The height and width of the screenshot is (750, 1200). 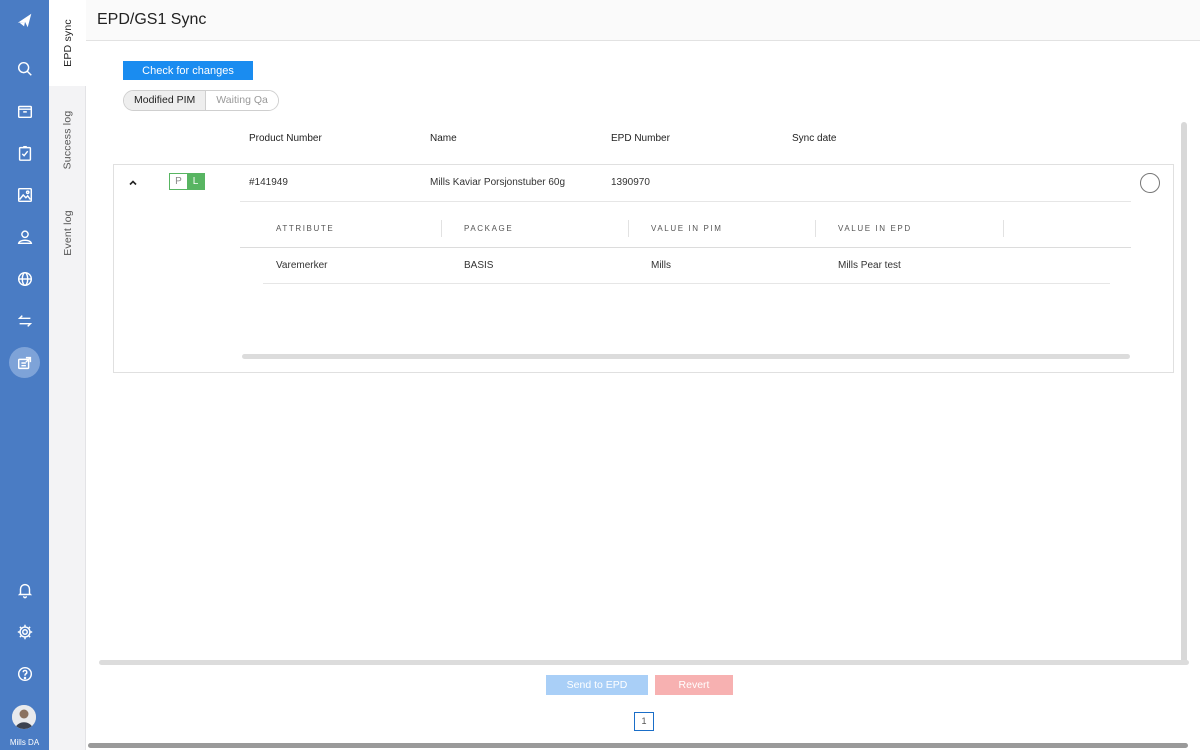 I want to click on tab-success-log: Success log, so click(x=67, y=140).